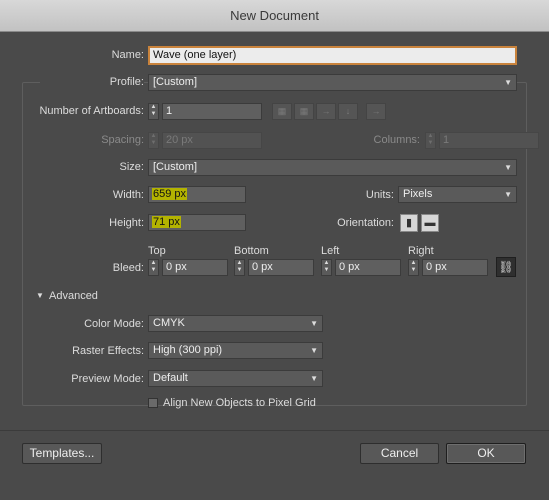 This screenshot has height=500, width=549. I want to click on size-label: Size:, so click(131, 167).